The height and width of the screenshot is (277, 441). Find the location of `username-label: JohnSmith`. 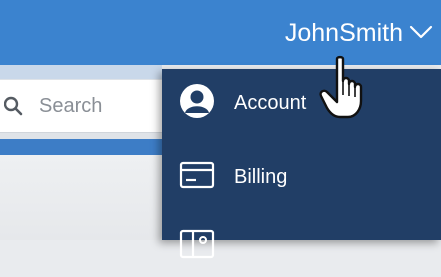

username-label: JohnSmith is located at coordinates (343, 33).